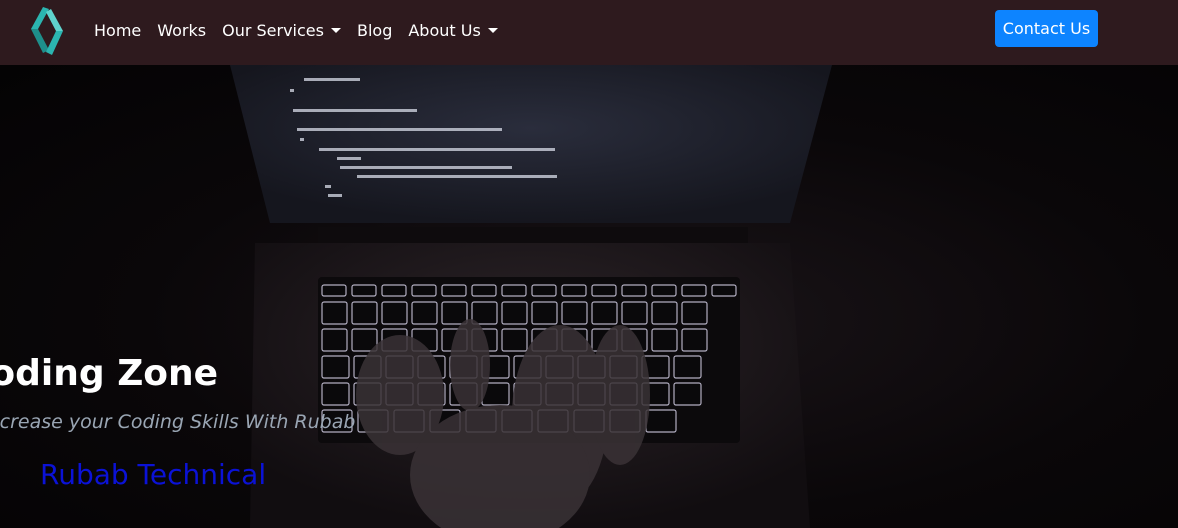 Image resolution: width=1178 pixels, height=528 pixels. I want to click on nav-link-label: Home, so click(118, 30).